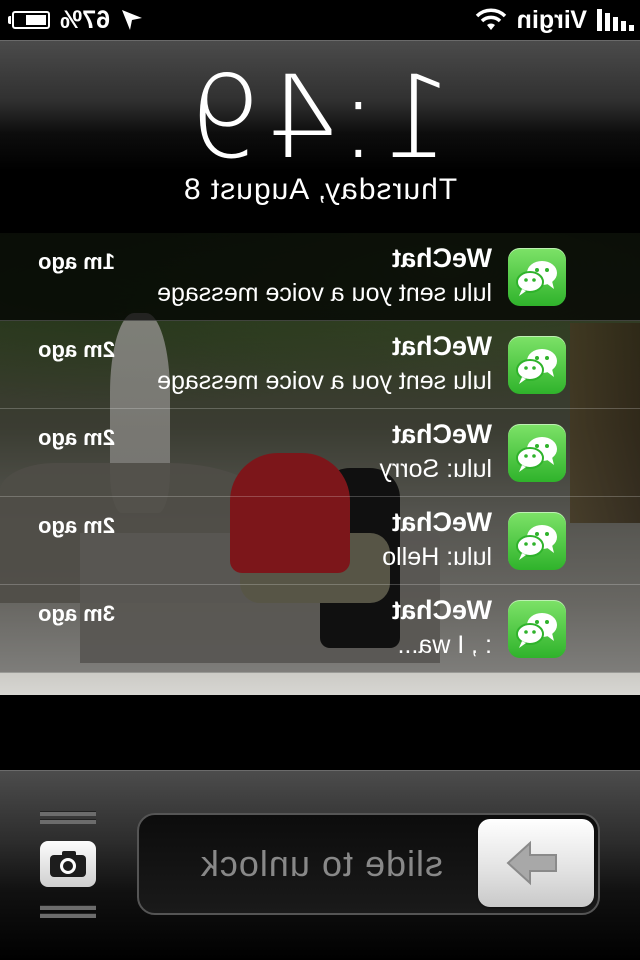 The image size is (640, 960). I want to click on slide-to-unlock-label: slide to unlock, so click(321, 863).